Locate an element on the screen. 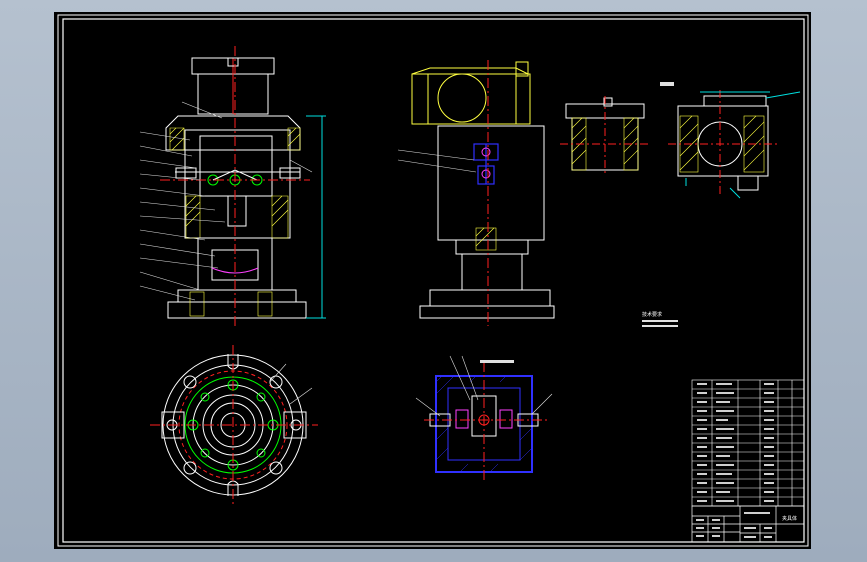 This screenshot has height=562, width=867. top-view is located at coordinates (234, 425).